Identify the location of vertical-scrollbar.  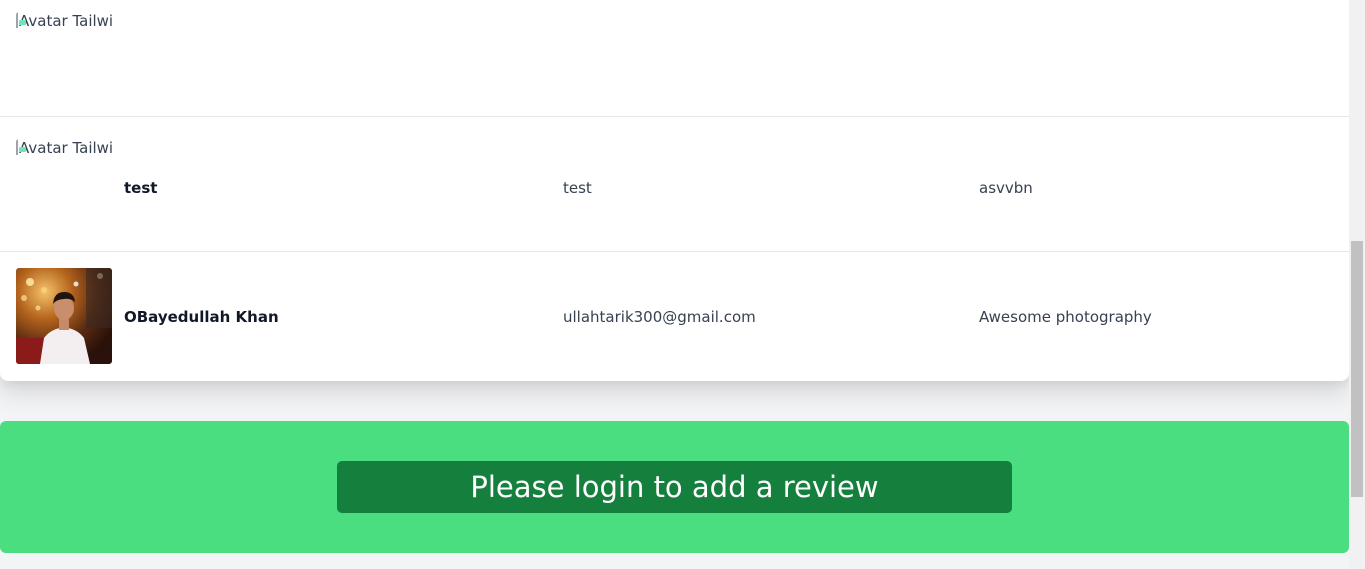
(1357, 284).